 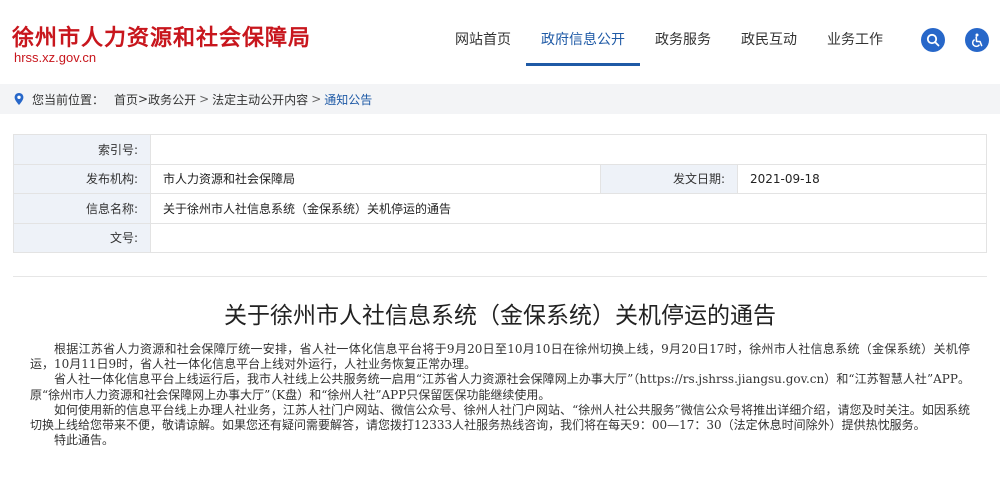 I want to click on docno-label: 文号:, so click(x=82, y=237).